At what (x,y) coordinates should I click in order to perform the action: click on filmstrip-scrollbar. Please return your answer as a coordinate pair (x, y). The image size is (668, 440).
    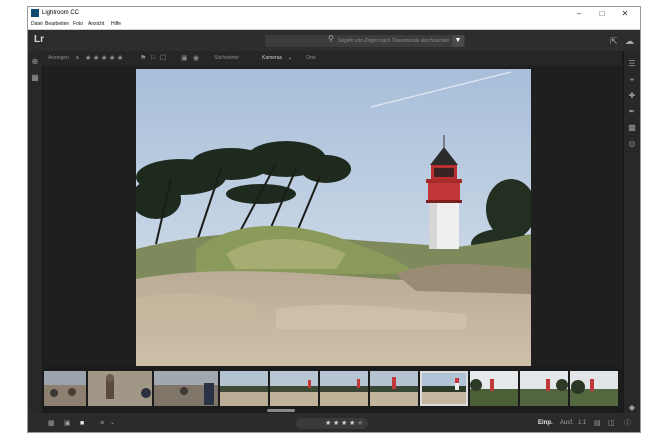
    Looking at the image, I should click on (281, 410).